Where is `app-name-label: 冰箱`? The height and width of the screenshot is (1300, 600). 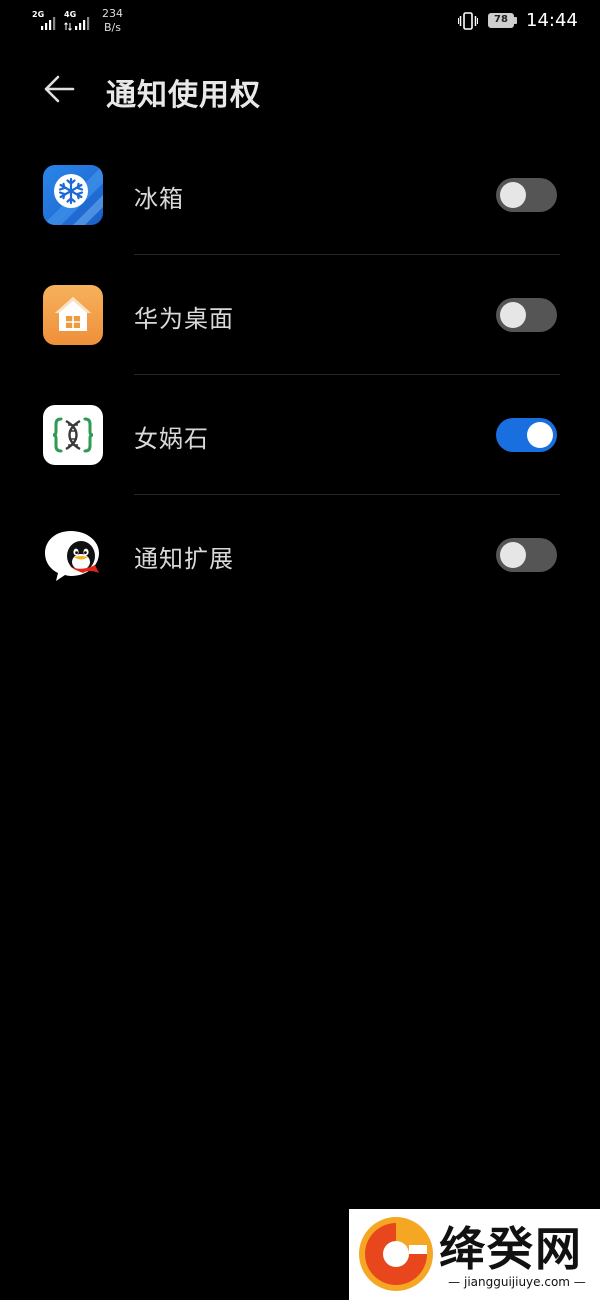
app-name-label: 冰箱 is located at coordinates (159, 199).